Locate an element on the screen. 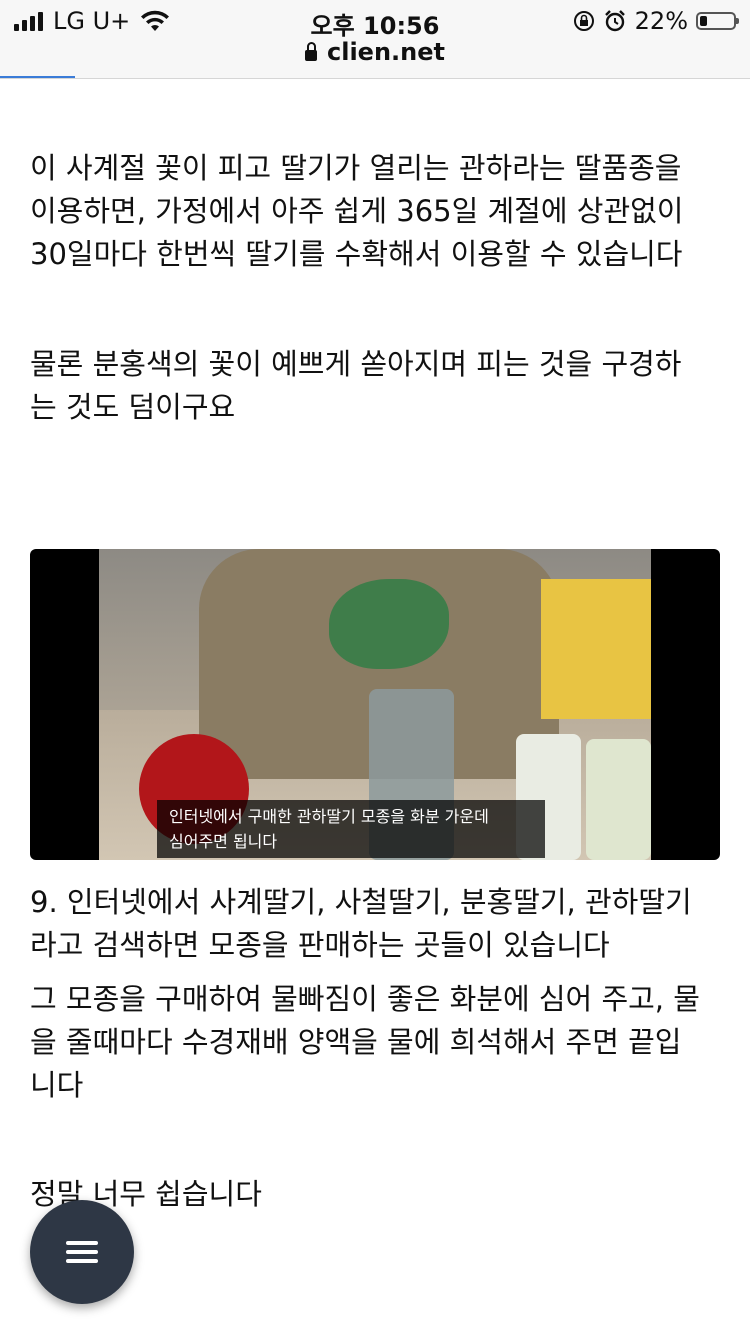 This screenshot has width=750, height=1334. address-bar: clien.net is located at coordinates (375, 52).